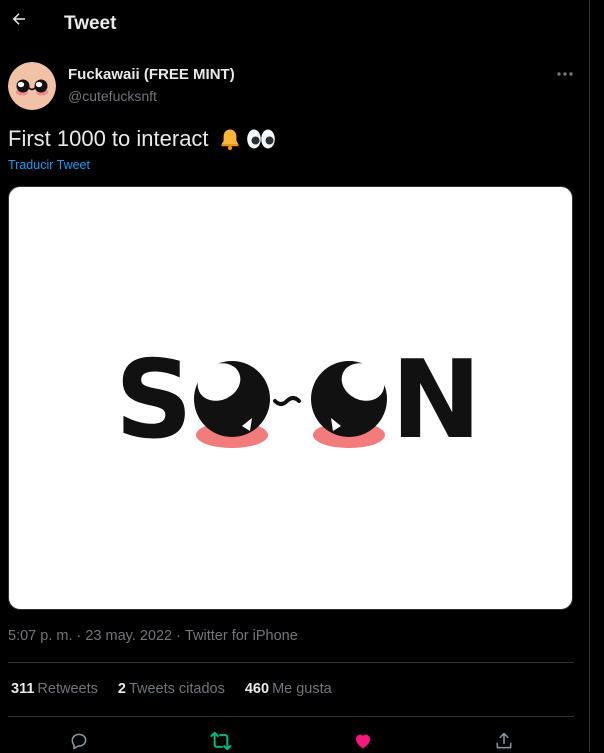 This screenshot has height=753, width=604. I want to click on quotes-label: Tweets citados, so click(176, 689).